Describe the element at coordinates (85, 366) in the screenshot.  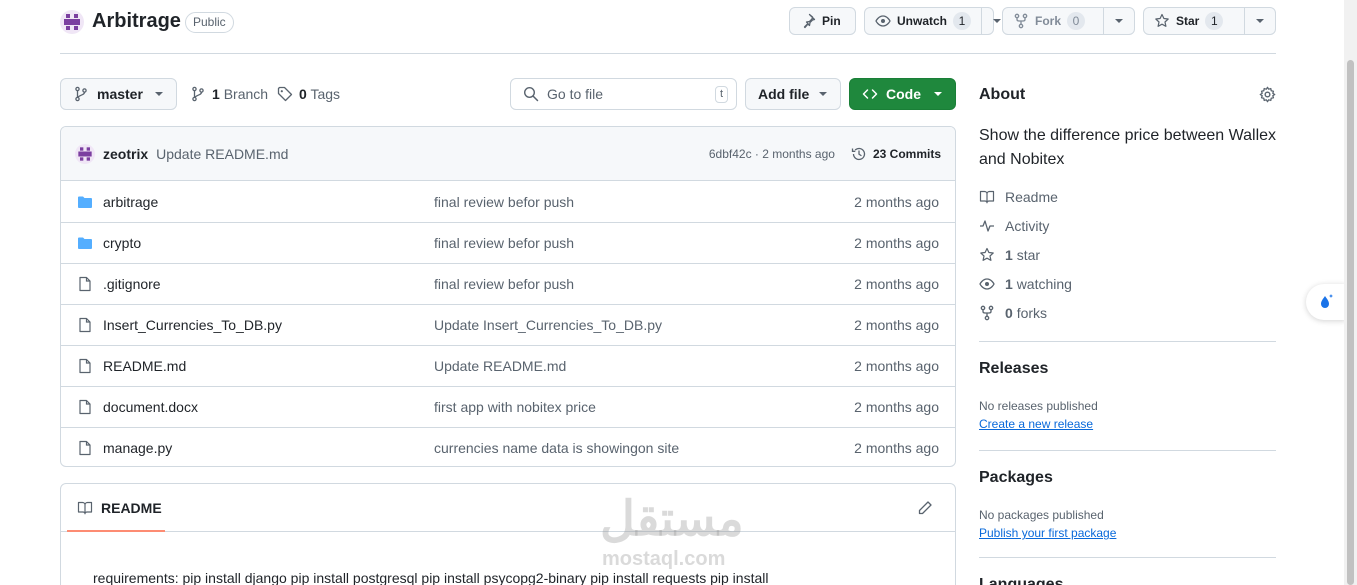
I see `file-icon` at that location.